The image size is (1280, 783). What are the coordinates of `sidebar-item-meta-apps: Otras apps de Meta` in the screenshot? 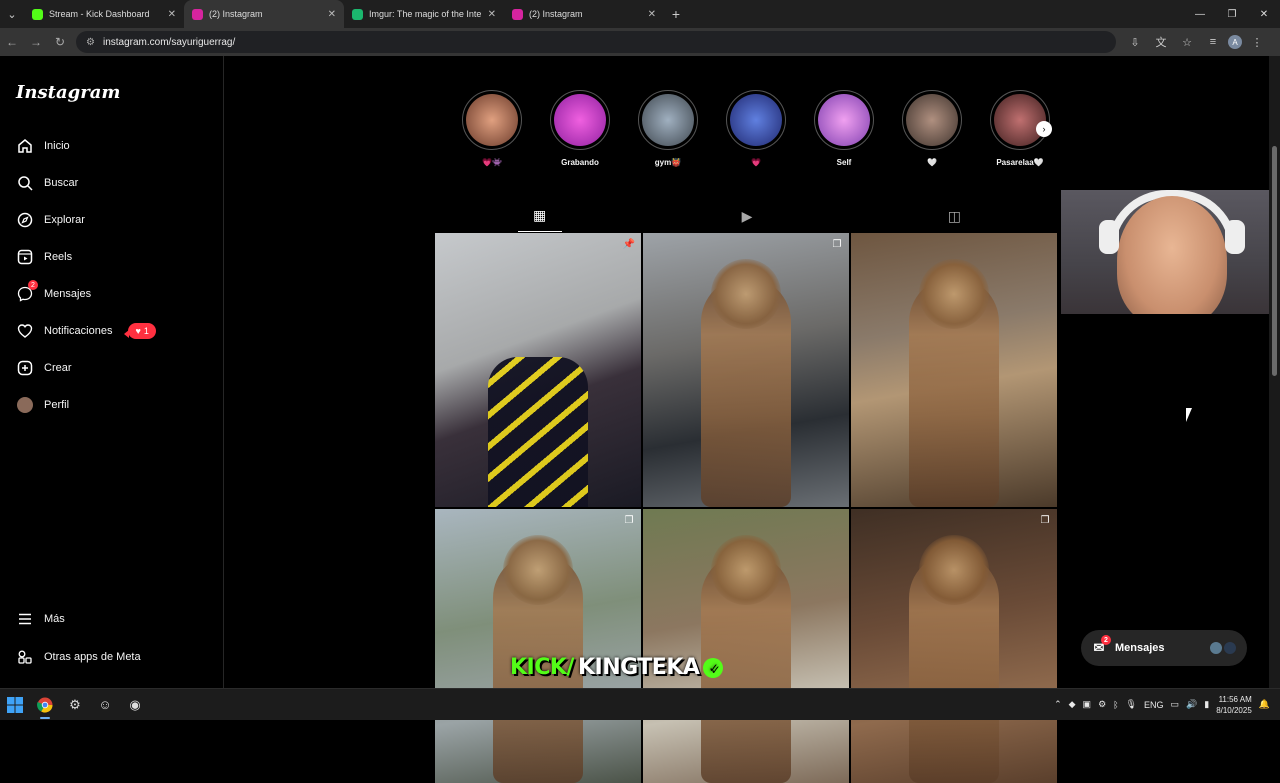 It's located at (78, 657).